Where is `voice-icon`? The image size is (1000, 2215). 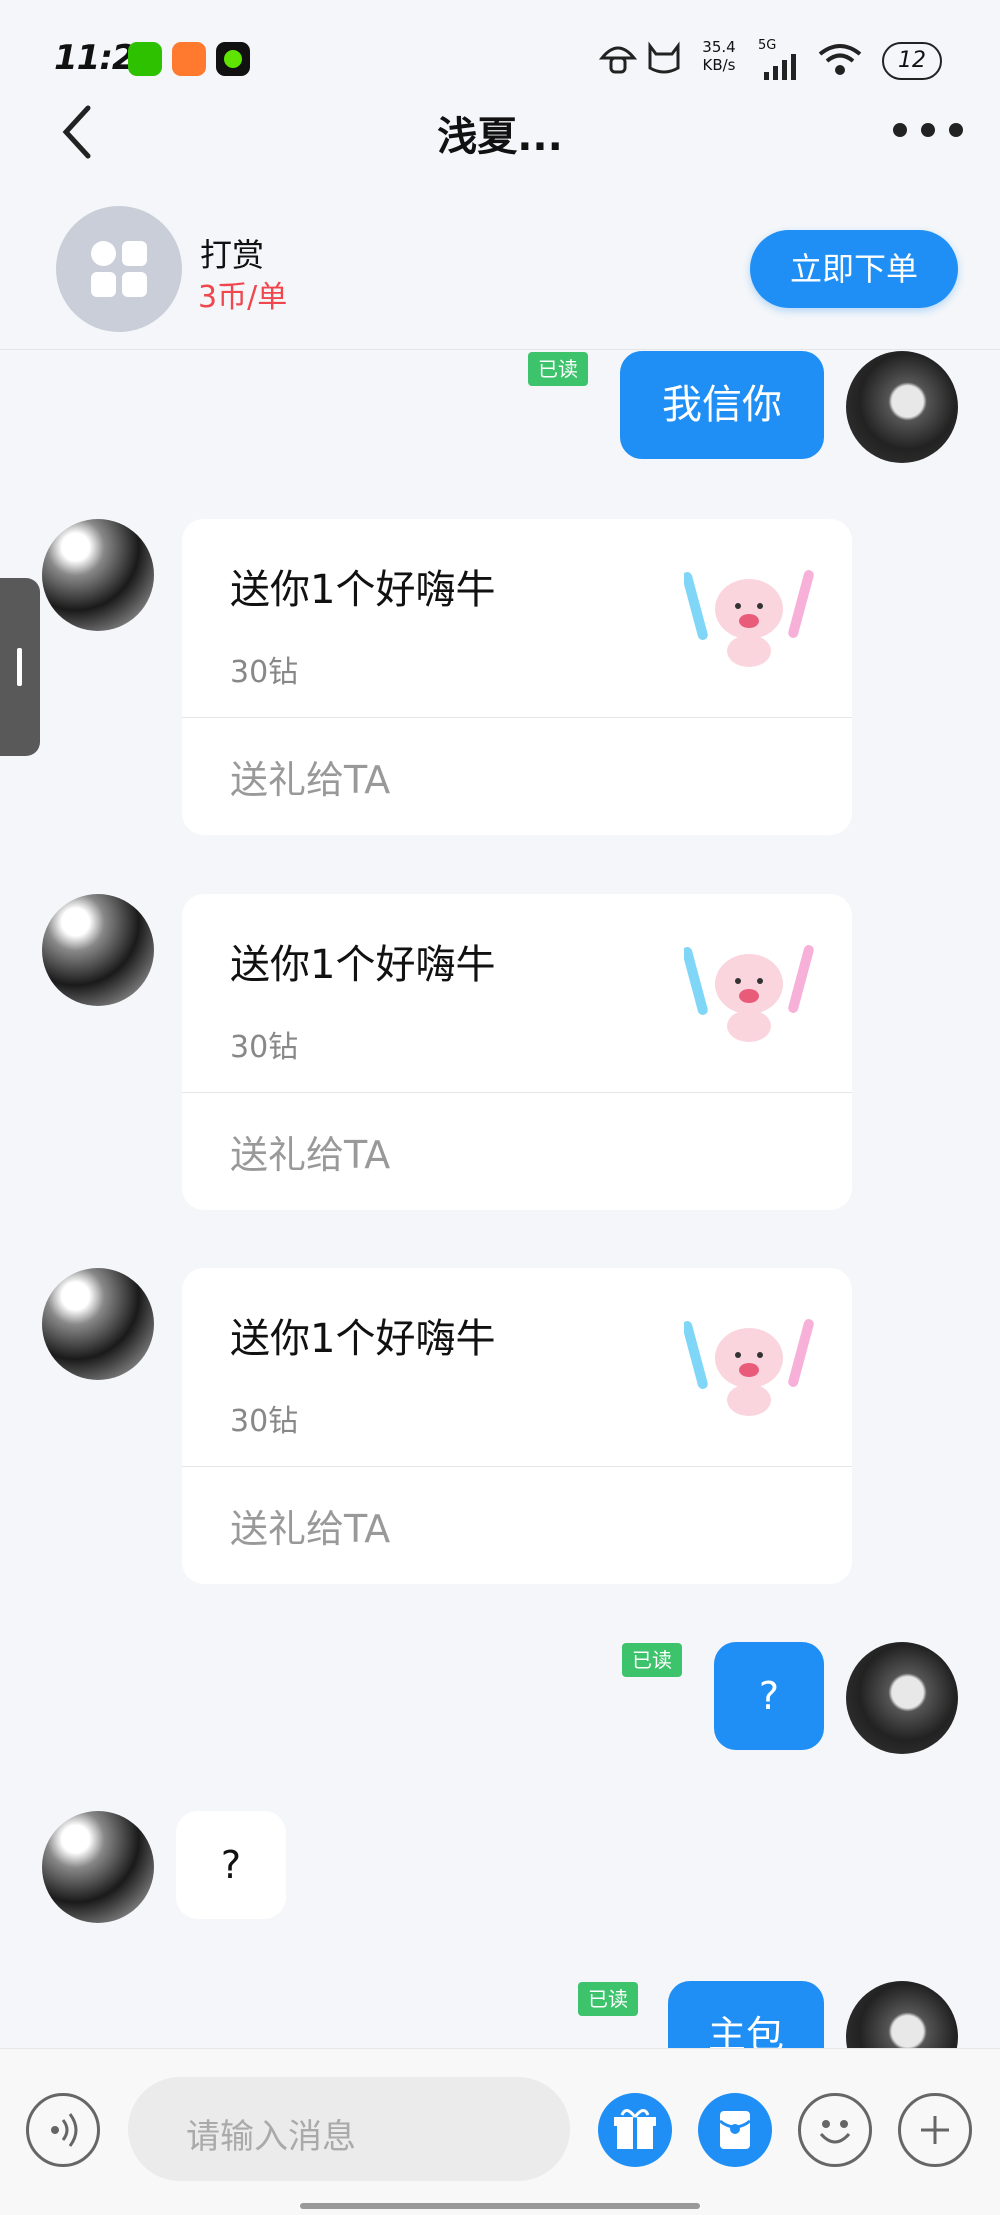 voice-icon is located at coordinates (64, 2130).